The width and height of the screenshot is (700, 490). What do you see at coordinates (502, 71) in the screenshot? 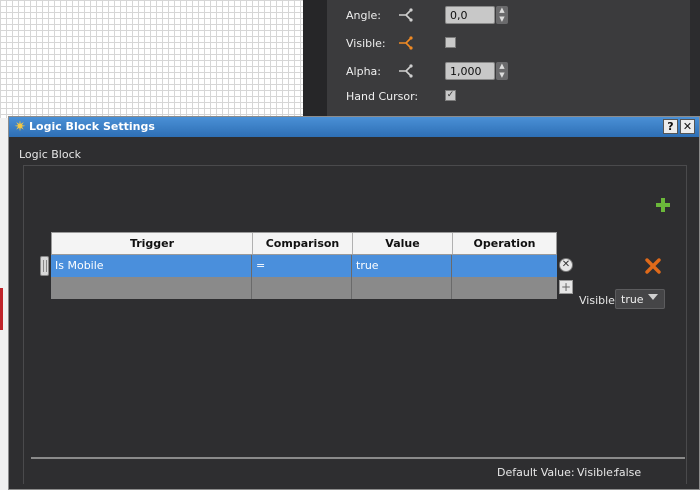
I see `alpha-stepper: ▲ ▼` at bounding box center [502, 71].